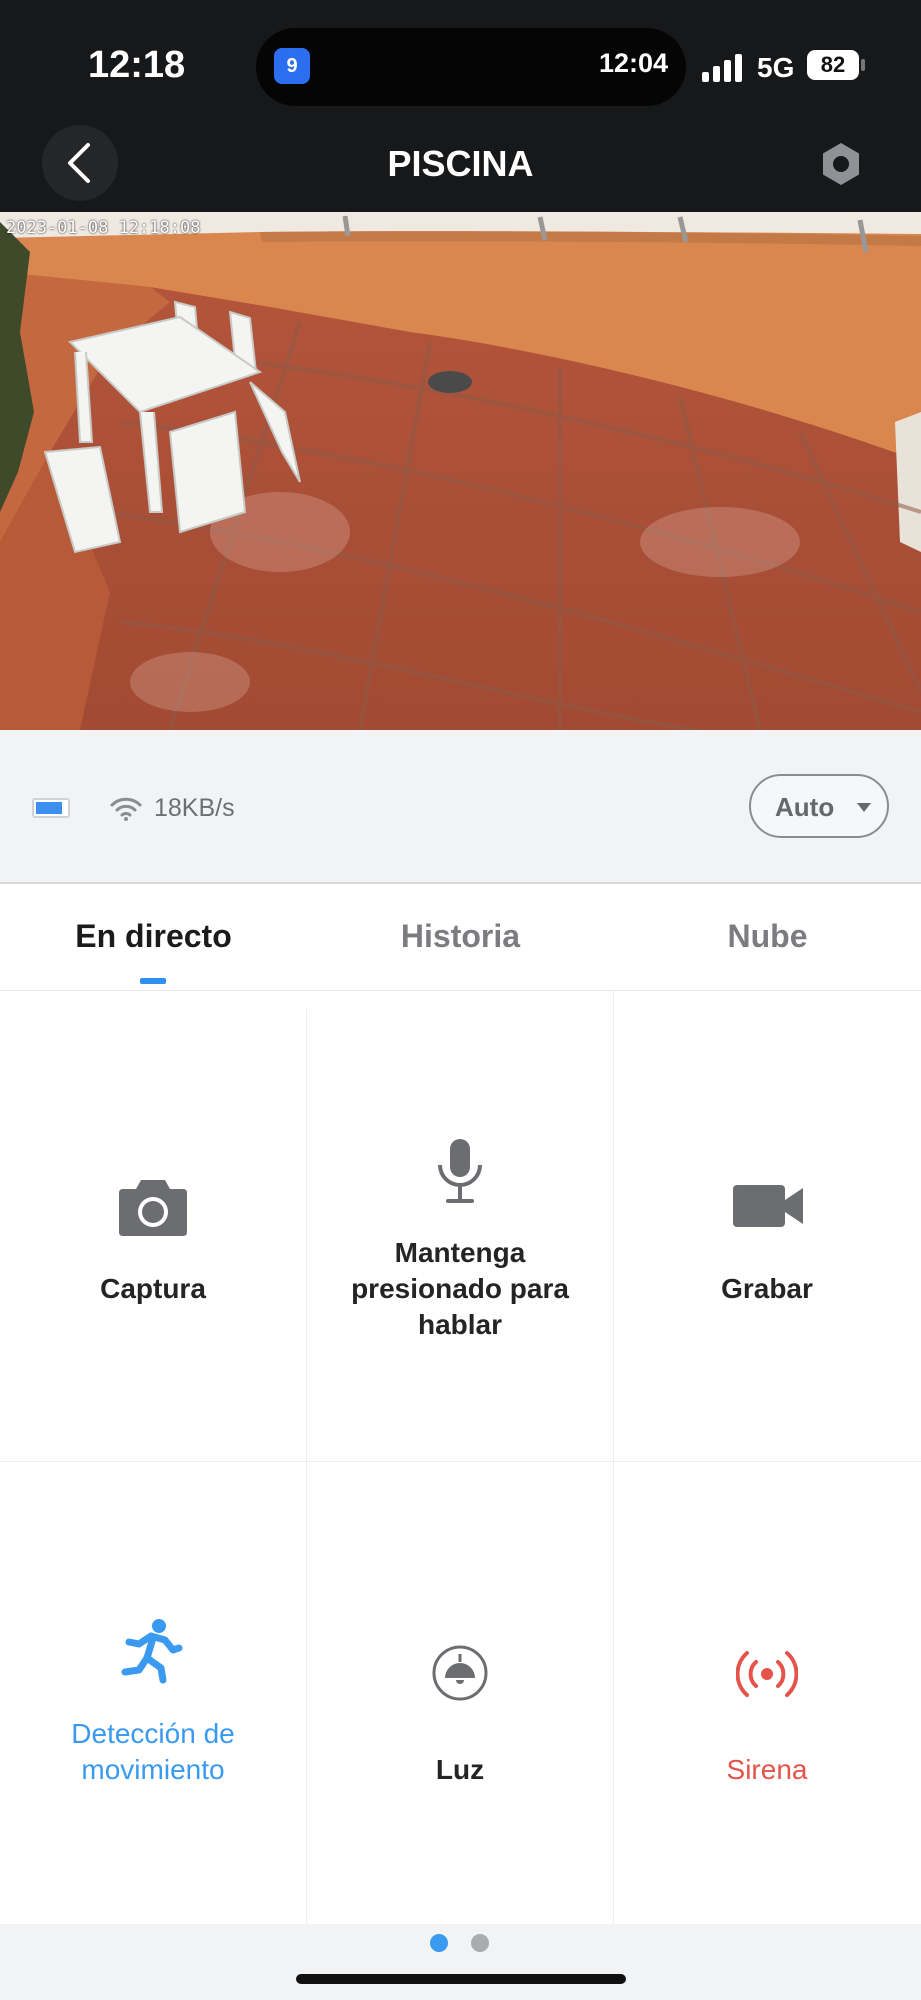 The width and height of the screenshot is (921, 2000). I want to click on settings-button, so click(841, 164).